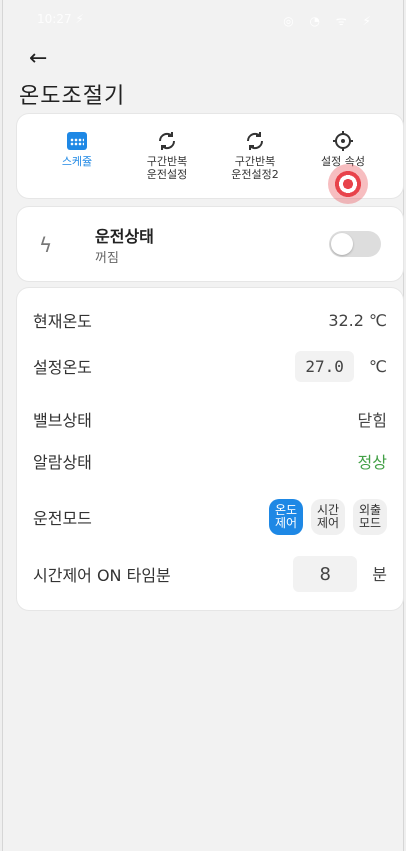 This screenshot has width=406, height=851. Describe the element at coordinates (379, 574) in the screenshot. I see `time-on-unit: 분` at that location.